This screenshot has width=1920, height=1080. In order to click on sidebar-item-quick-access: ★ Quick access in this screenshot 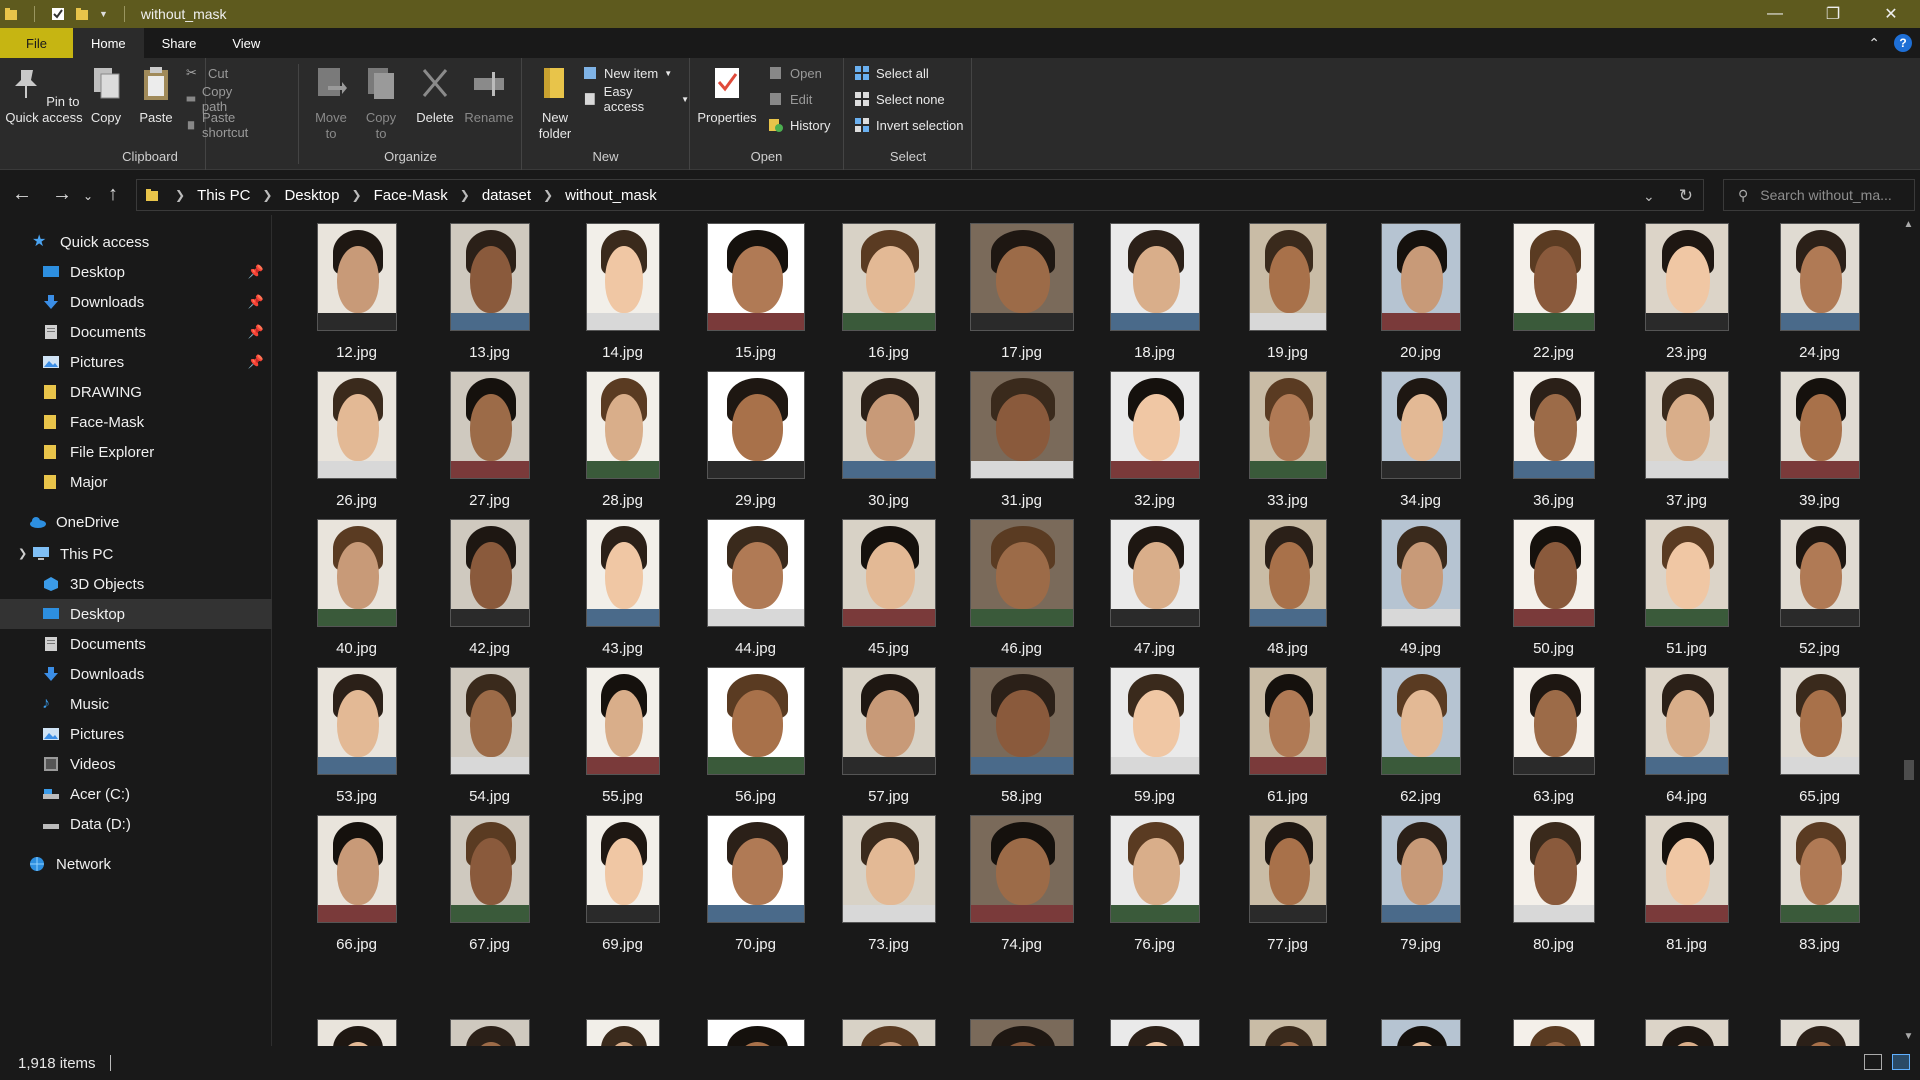, I will do `click(136, 242)`.